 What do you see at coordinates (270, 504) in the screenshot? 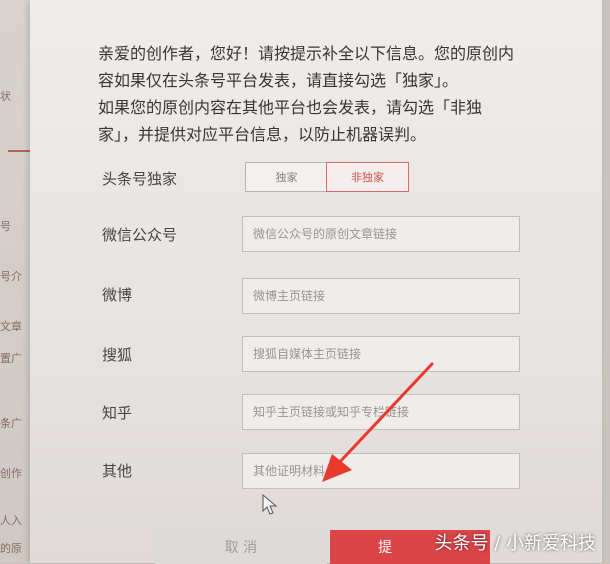
I see `mouse-cursor-icon` at bounding box center [270, 504].